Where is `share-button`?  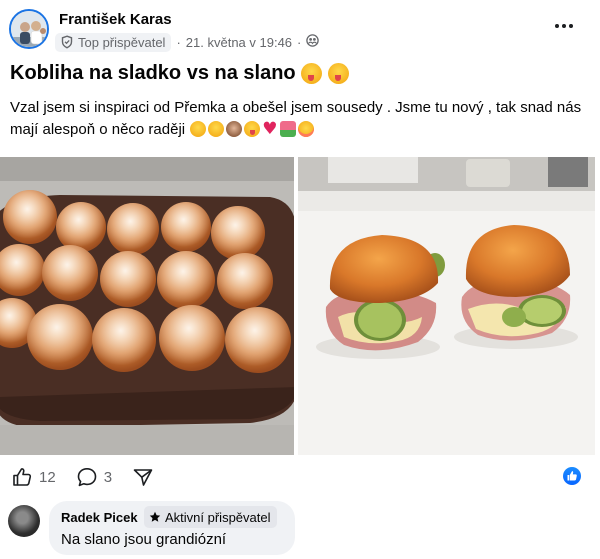 share-button is located at coordinates (143, 477).